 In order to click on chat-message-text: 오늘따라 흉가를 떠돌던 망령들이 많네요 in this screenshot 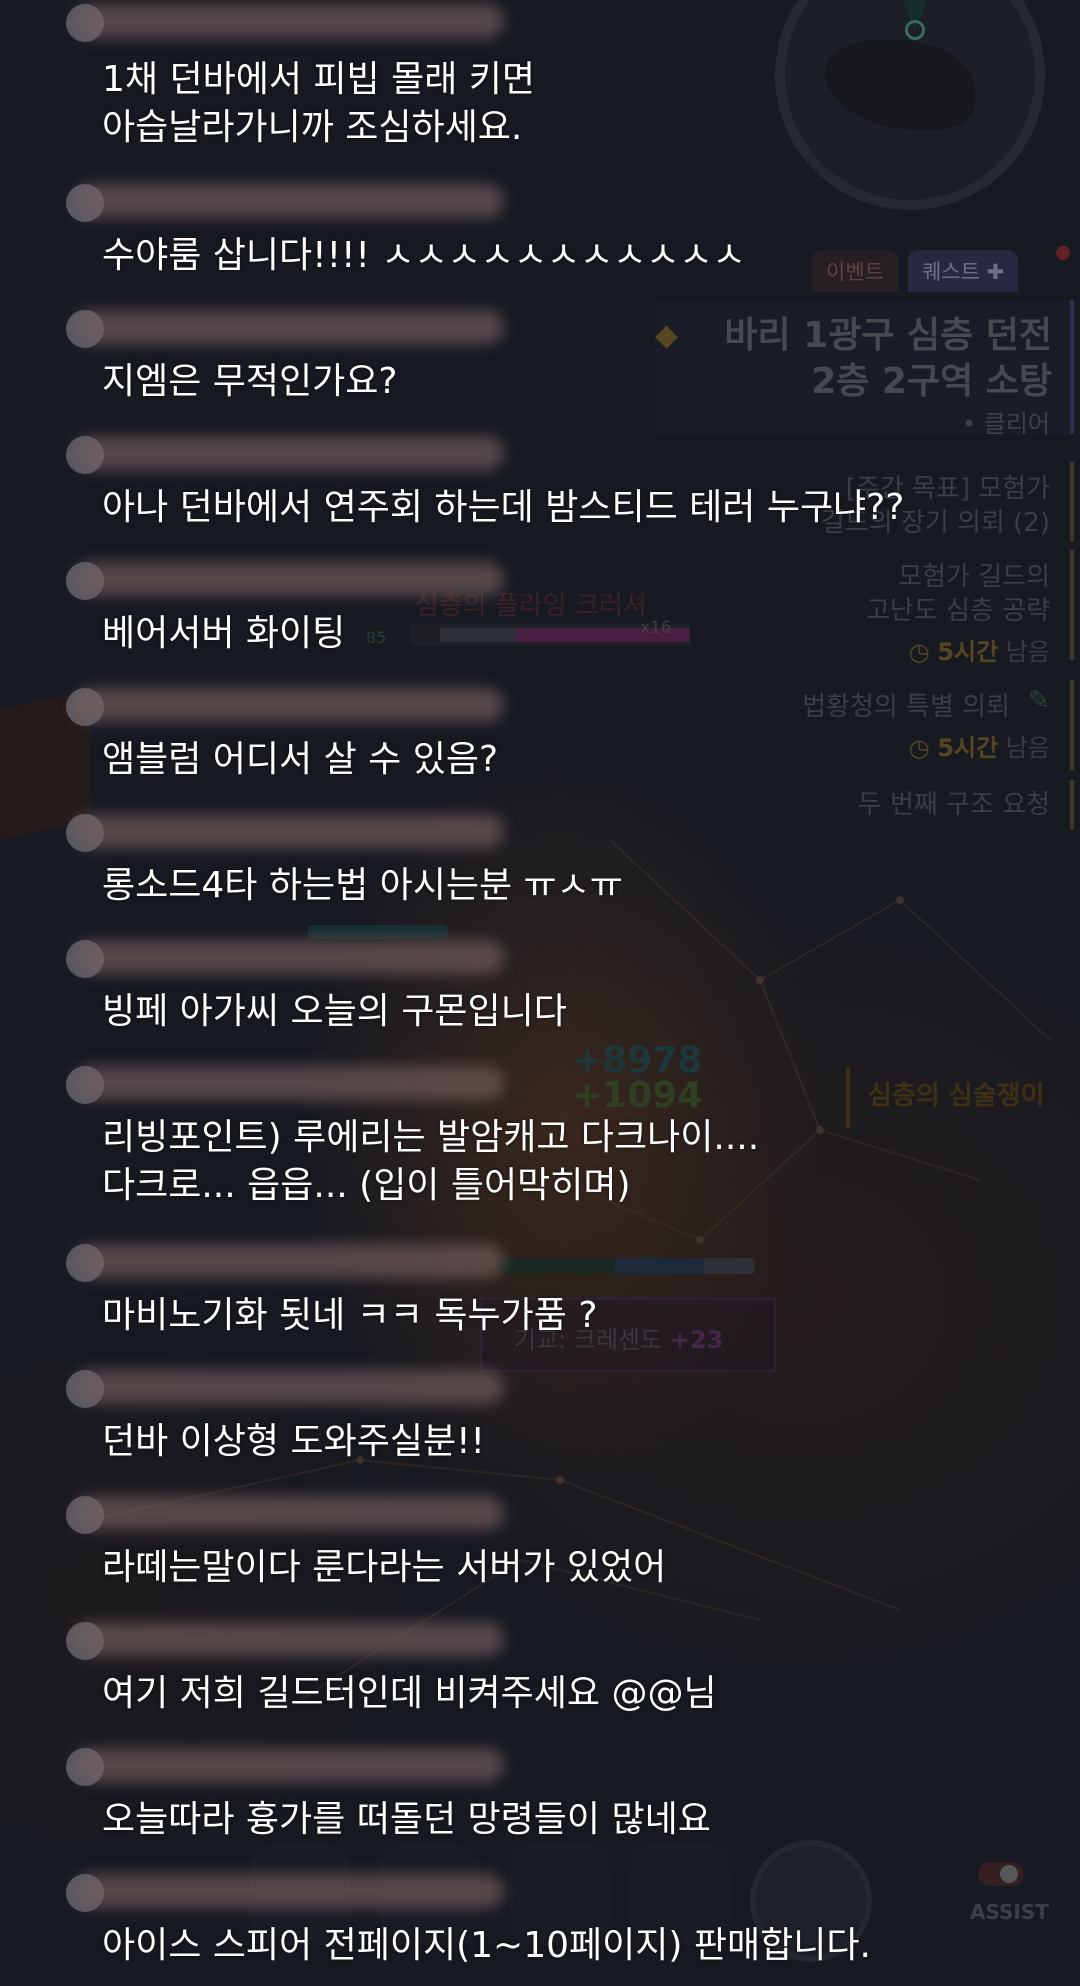, I will do `click(406, 1819)`.